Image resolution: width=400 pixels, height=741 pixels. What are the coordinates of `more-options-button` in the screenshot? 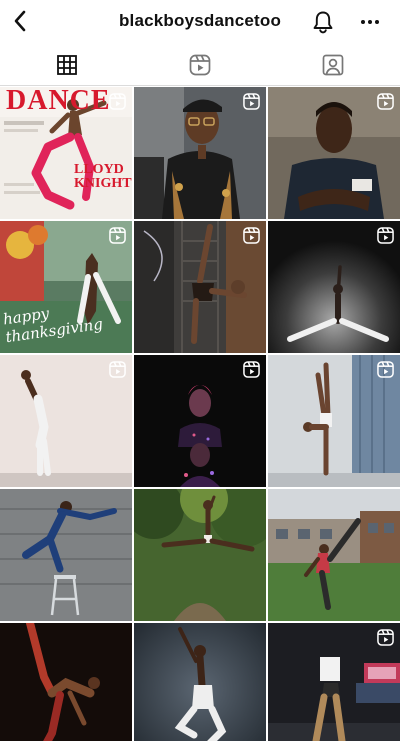 It's located at (370, 22).